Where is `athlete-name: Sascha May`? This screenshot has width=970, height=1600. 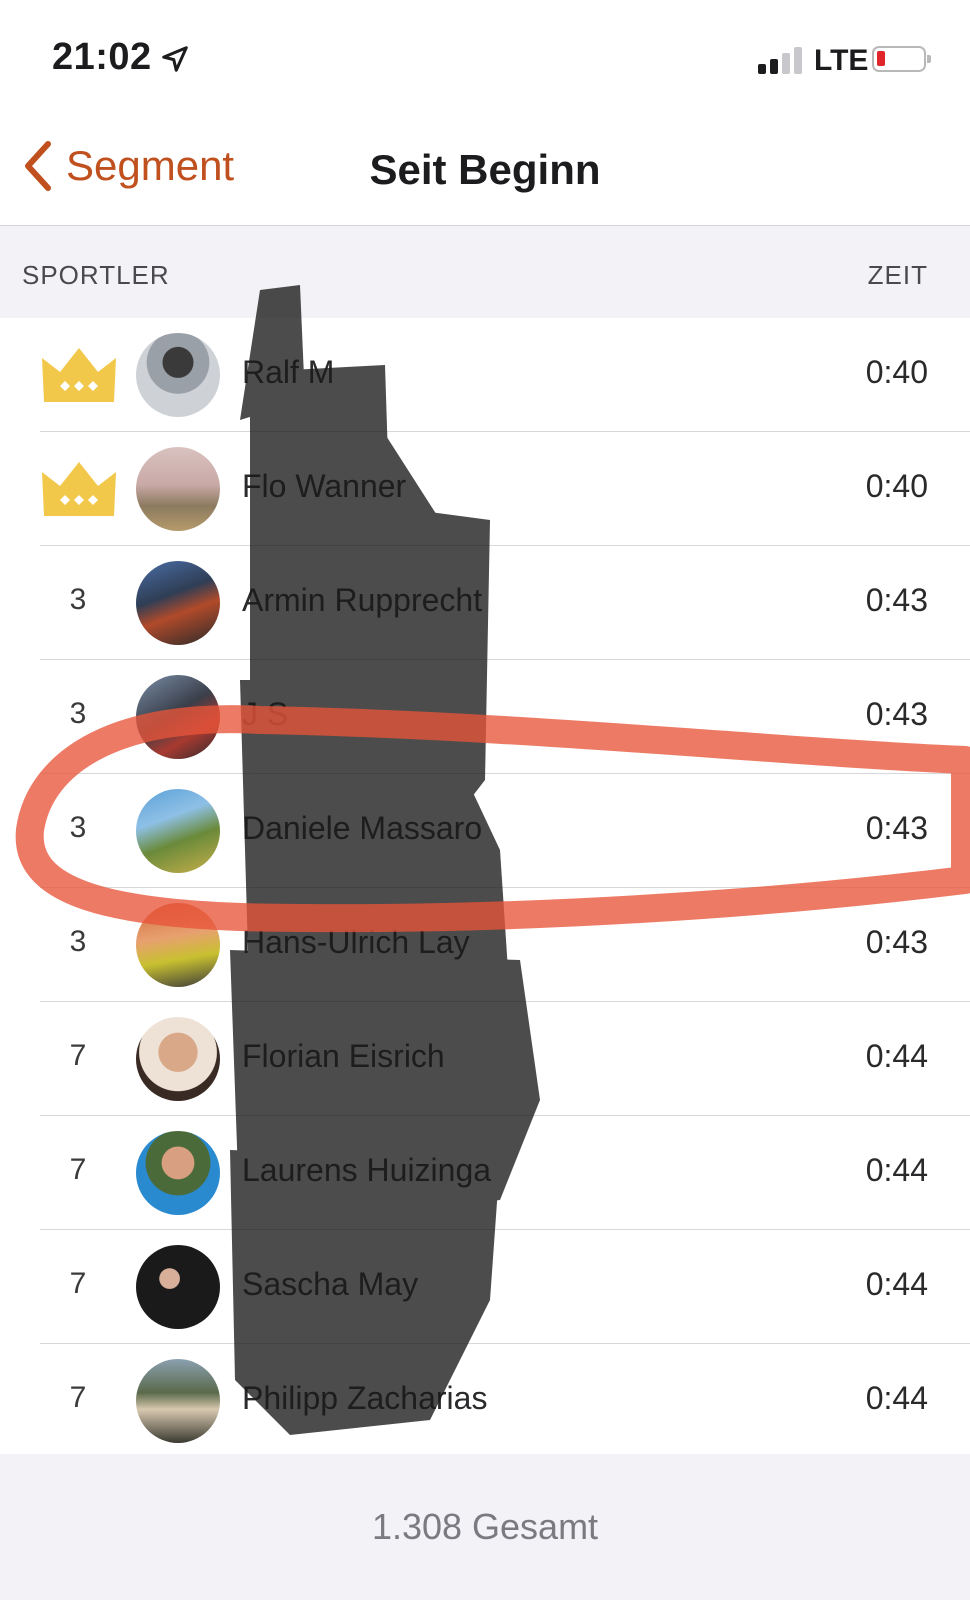
athlete-name: Sascha May is located at coordinates (330, 1284).